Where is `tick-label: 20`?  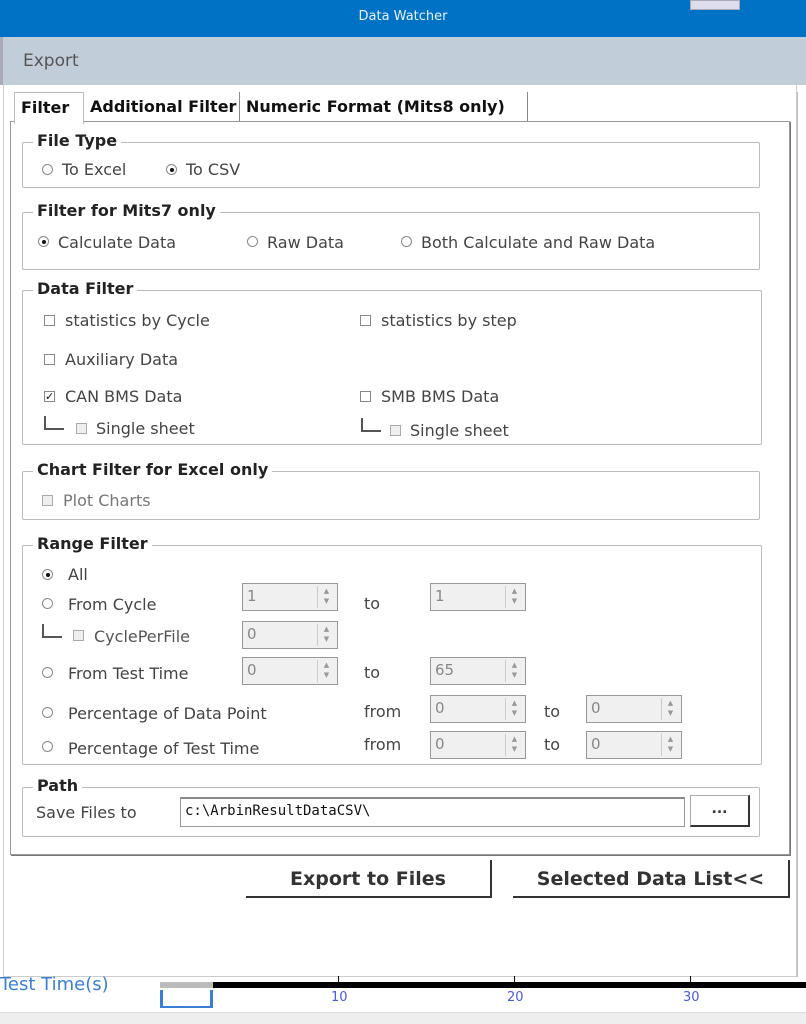 tick-label: 20 is located at coordinates (515, 997).